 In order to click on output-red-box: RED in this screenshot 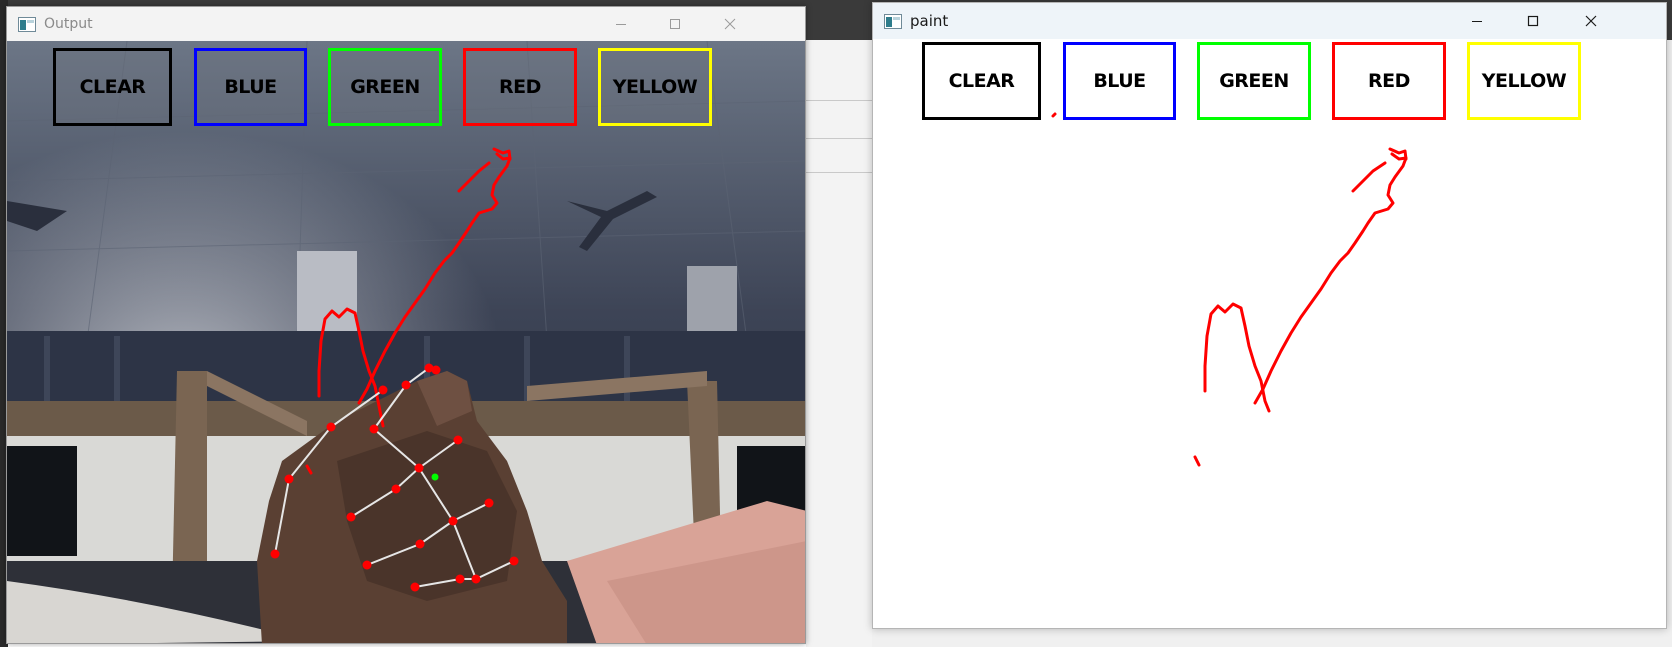, I will do `click(520, 87)`.